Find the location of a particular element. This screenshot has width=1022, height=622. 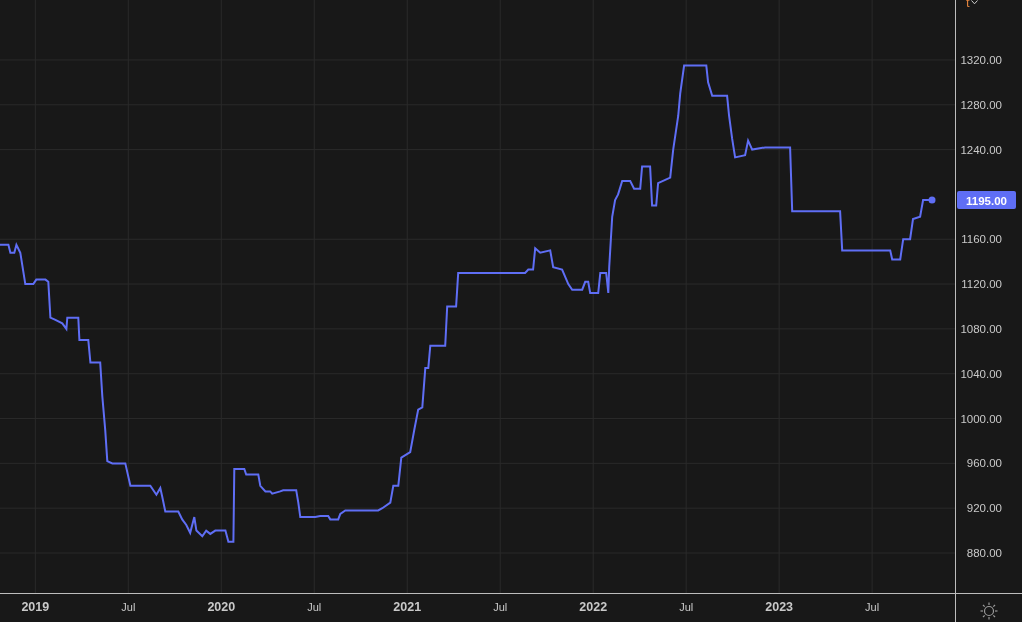

axis-label: 2023 is located at coordinates (779, 607).